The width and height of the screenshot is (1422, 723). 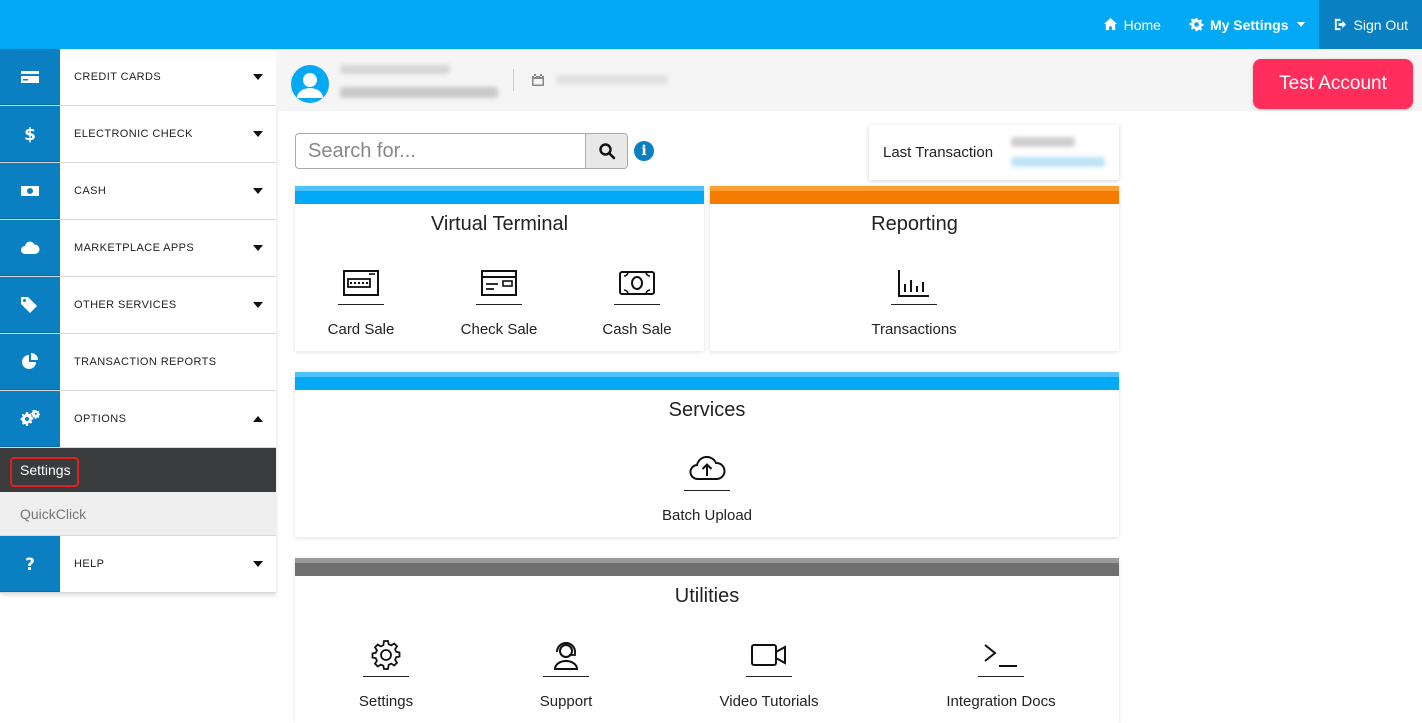 What do you see at coordinates (1196, 24) in the screenshot?
I see `gear-icon` at bounding box center [1196, 24].